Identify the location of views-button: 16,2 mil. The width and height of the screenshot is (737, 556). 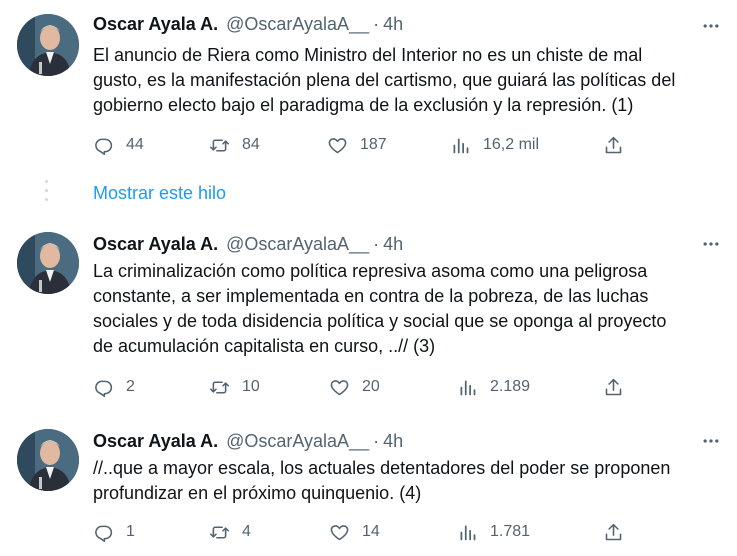
(494, 145).